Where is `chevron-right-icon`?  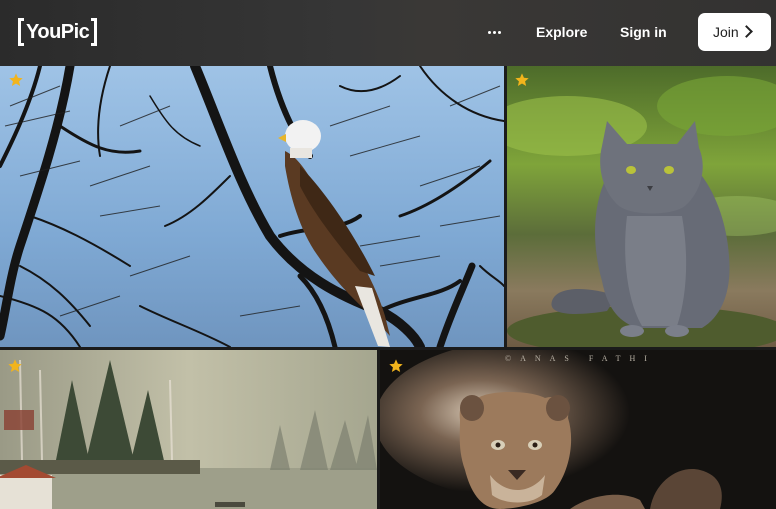 chevron-right-icon is located at coordinates (746, 31).